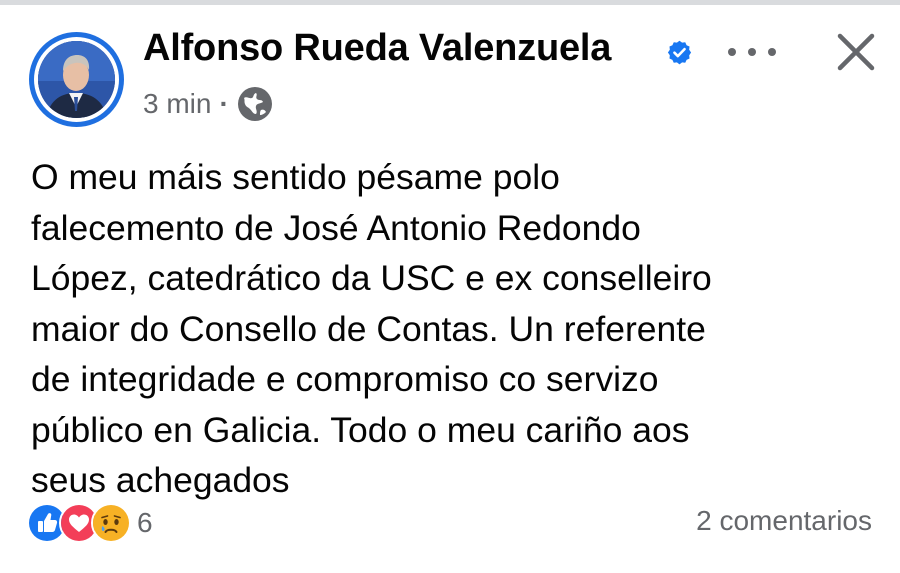  I want to click on profile-photo-illustration, so click(76, 79).